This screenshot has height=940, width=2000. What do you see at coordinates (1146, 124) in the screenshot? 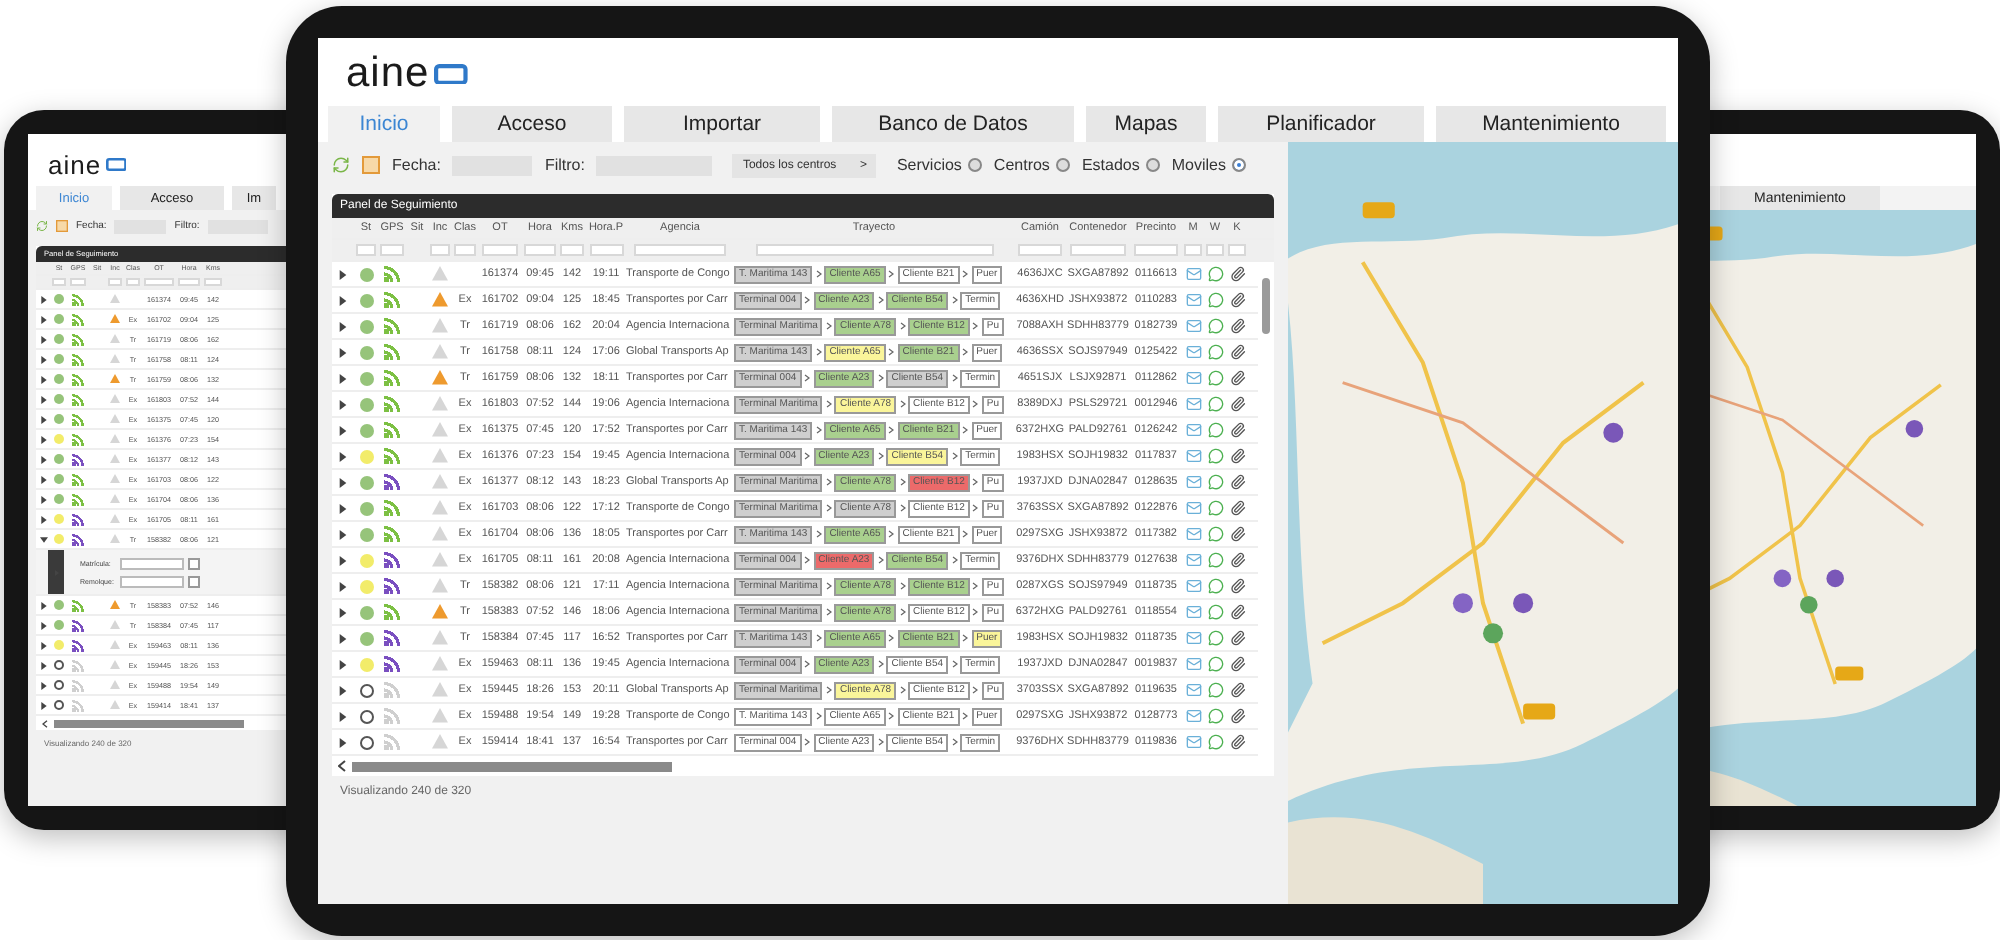
I see `tab: Mapas` at bounding box center [1146, 124].